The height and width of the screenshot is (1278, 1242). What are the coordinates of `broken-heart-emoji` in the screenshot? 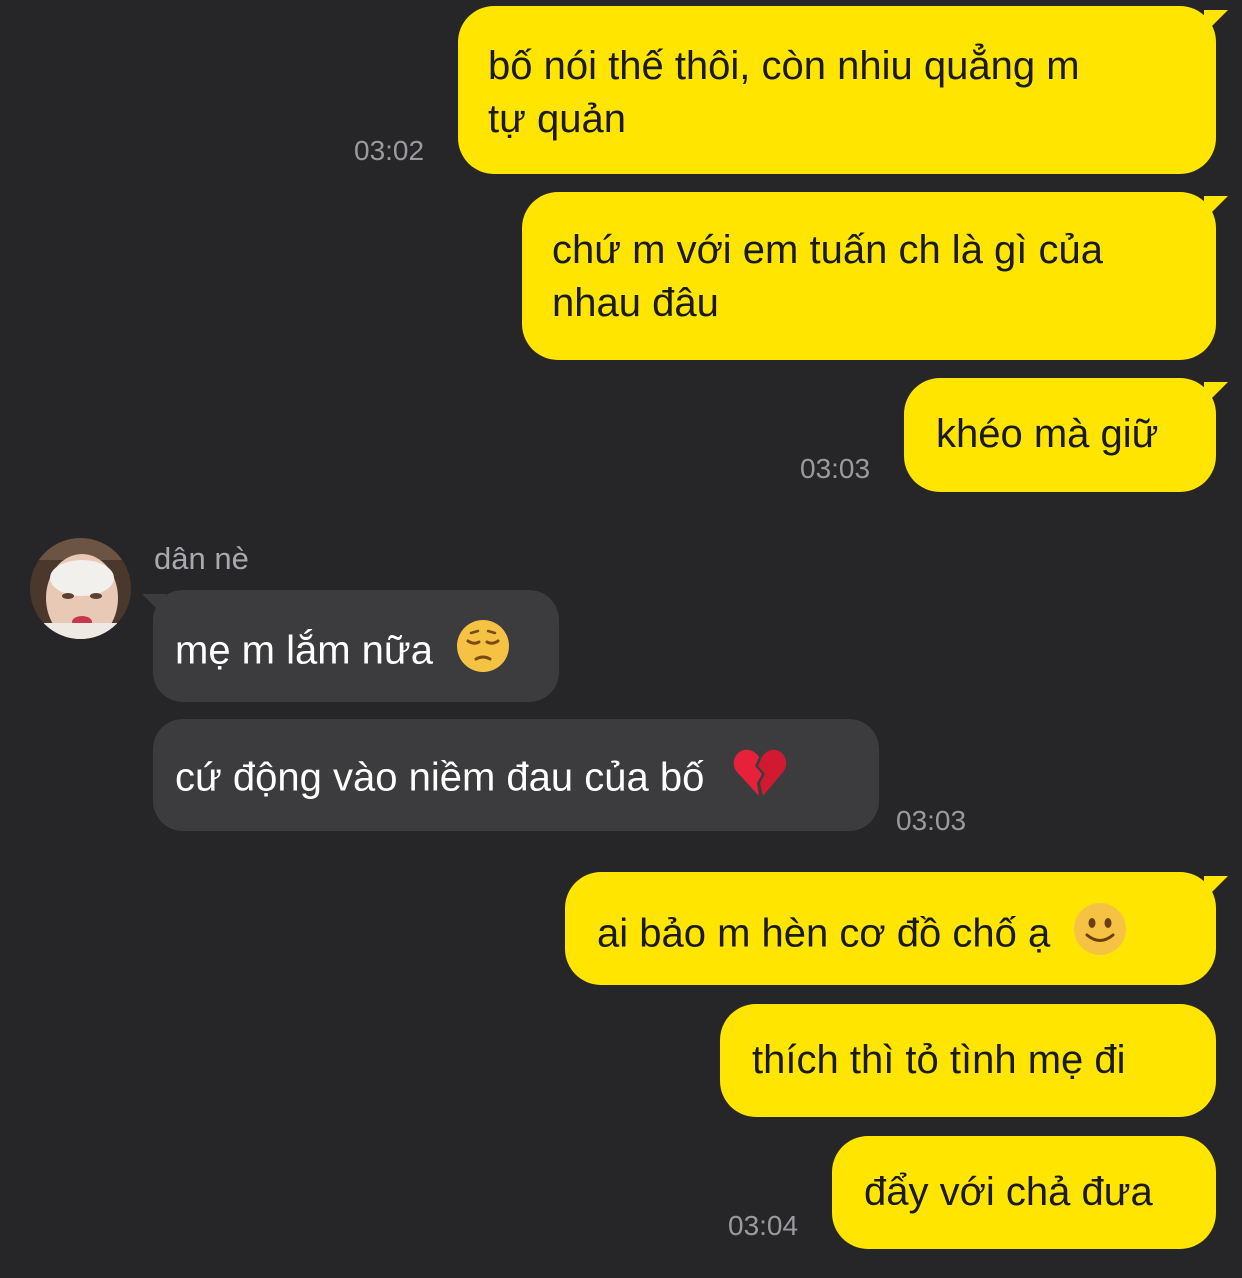 It's located at (760, 780).